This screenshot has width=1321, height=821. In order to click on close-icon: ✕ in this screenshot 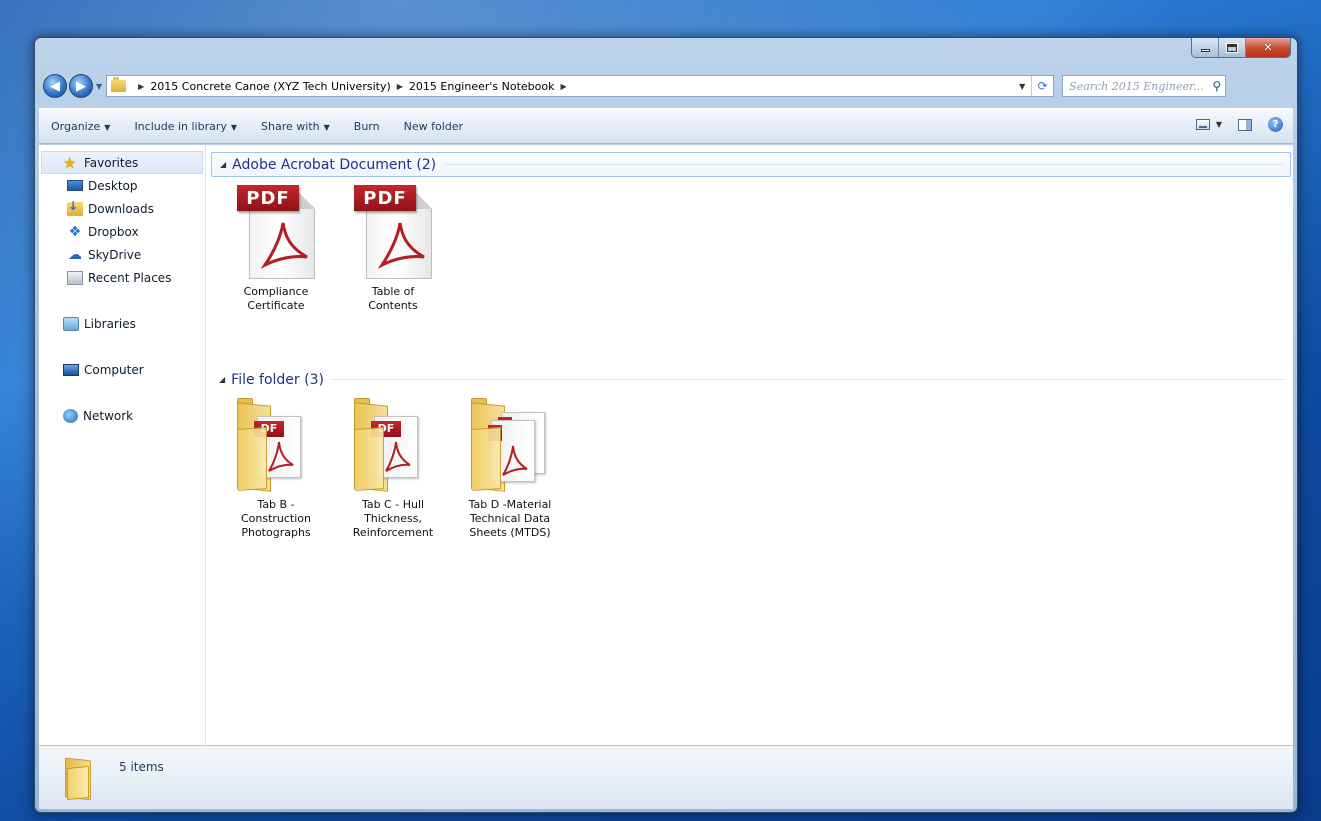, I will do `click(1268, 47)`.